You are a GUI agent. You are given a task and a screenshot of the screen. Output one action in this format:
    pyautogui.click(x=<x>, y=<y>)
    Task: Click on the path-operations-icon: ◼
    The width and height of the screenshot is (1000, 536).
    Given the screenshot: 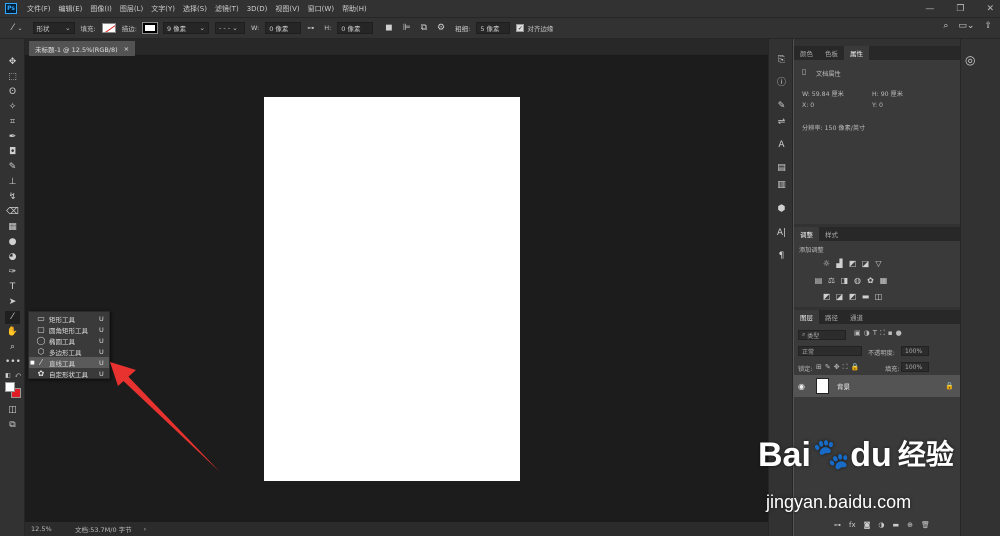 What is the action you would take?
    pyautogui.click(x=388, y=28)
    